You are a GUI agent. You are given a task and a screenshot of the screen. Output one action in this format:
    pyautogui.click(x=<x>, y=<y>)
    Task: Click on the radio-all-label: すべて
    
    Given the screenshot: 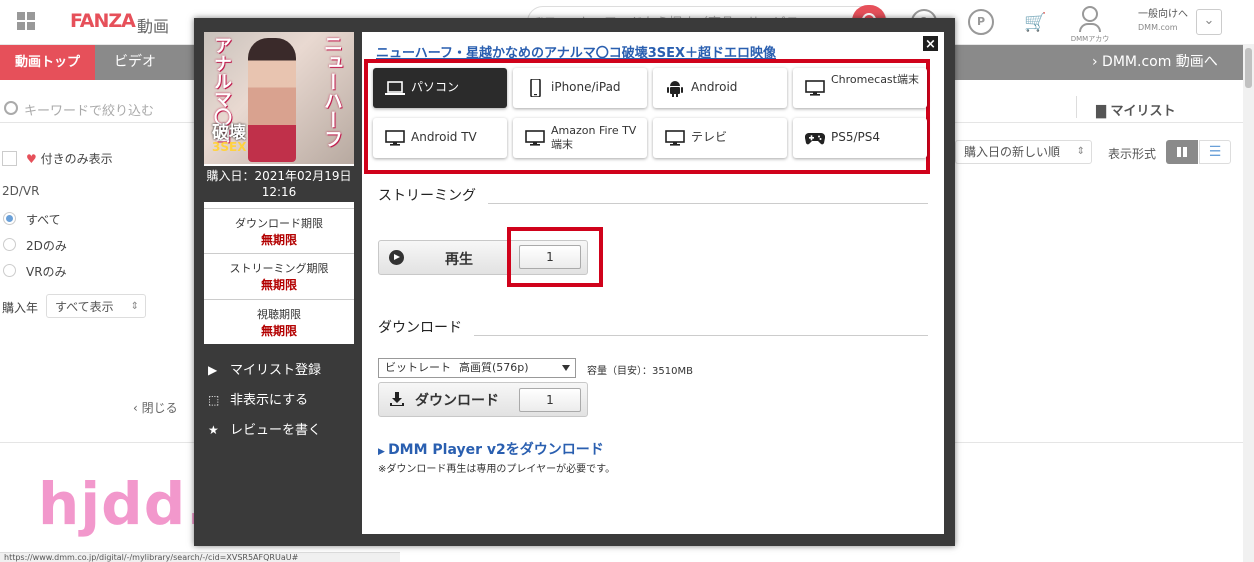 What is the action you would take?
    pyautogui.click(x=43, y=220)
    